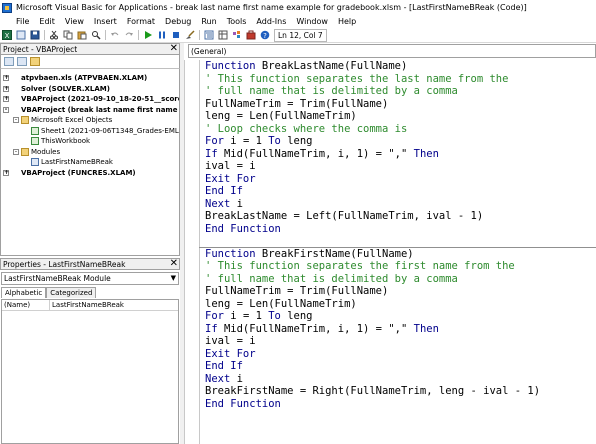 The height and width of the screenshot is (444, 596). Describe the element at coordinates (68, 162) in the screenshot. I see `tree-item: LastFirstNameBReak` at that location.